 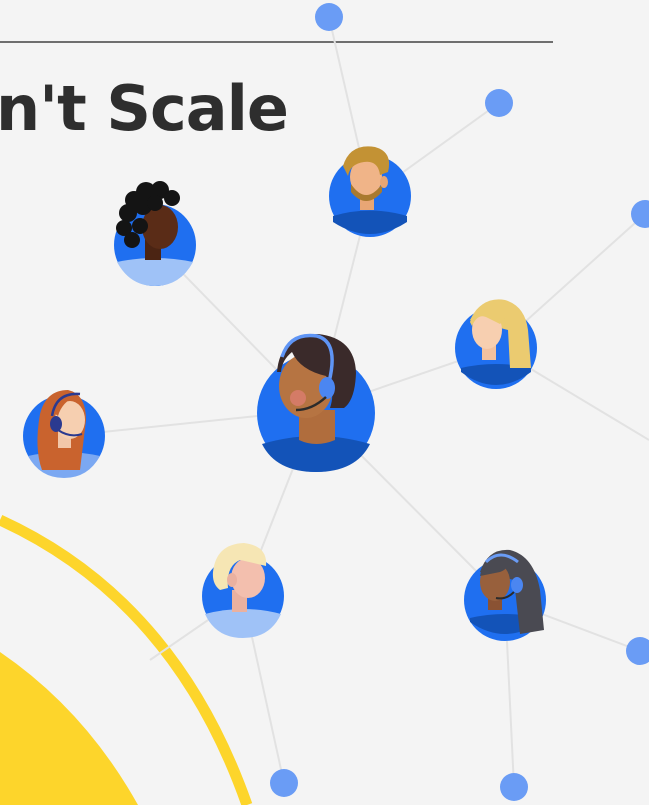 What do you see at coordinates (69, 728) in the screenshot?
I see `yellow-sun-shape` at bounding box center [69, 728].